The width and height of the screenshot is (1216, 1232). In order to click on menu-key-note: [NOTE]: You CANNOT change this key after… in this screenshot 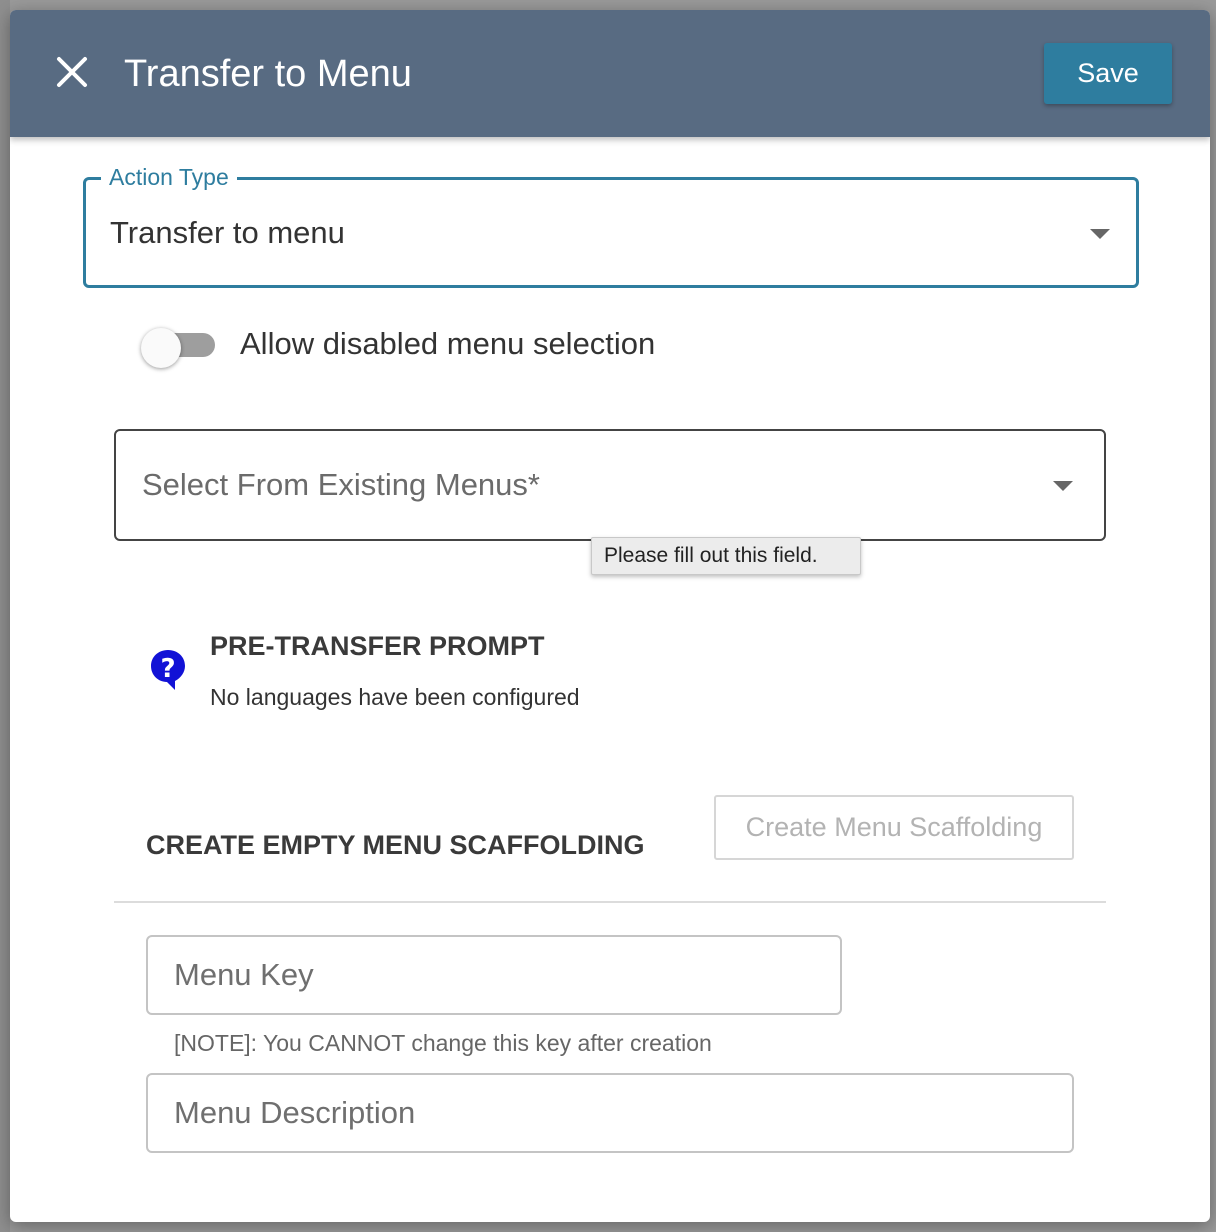, I will do `click(443, 1043)`.